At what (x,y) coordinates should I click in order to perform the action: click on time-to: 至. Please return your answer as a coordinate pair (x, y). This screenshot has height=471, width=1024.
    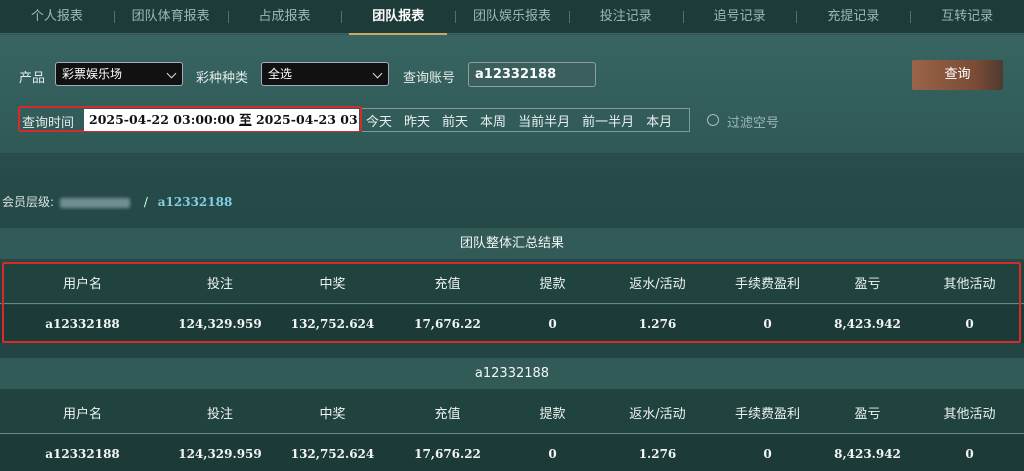
    Looking at the image, I should click on (245, 119).